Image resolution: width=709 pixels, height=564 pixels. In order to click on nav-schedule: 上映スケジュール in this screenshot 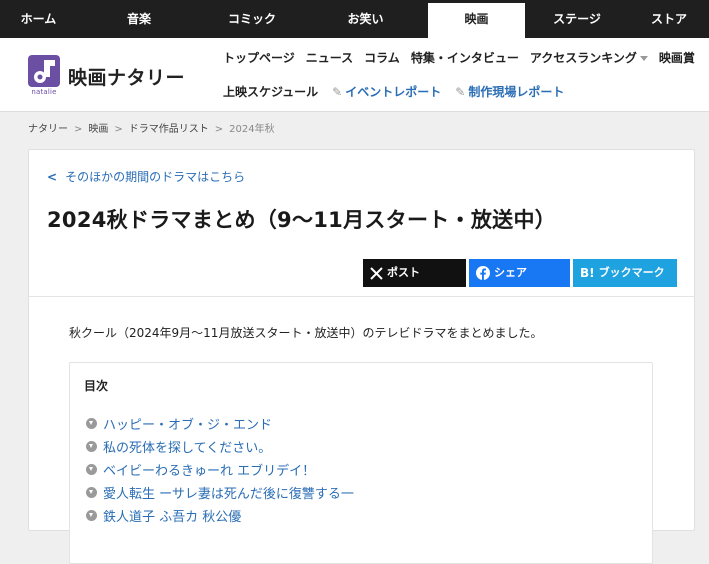, I will do `click(270, 91)`.